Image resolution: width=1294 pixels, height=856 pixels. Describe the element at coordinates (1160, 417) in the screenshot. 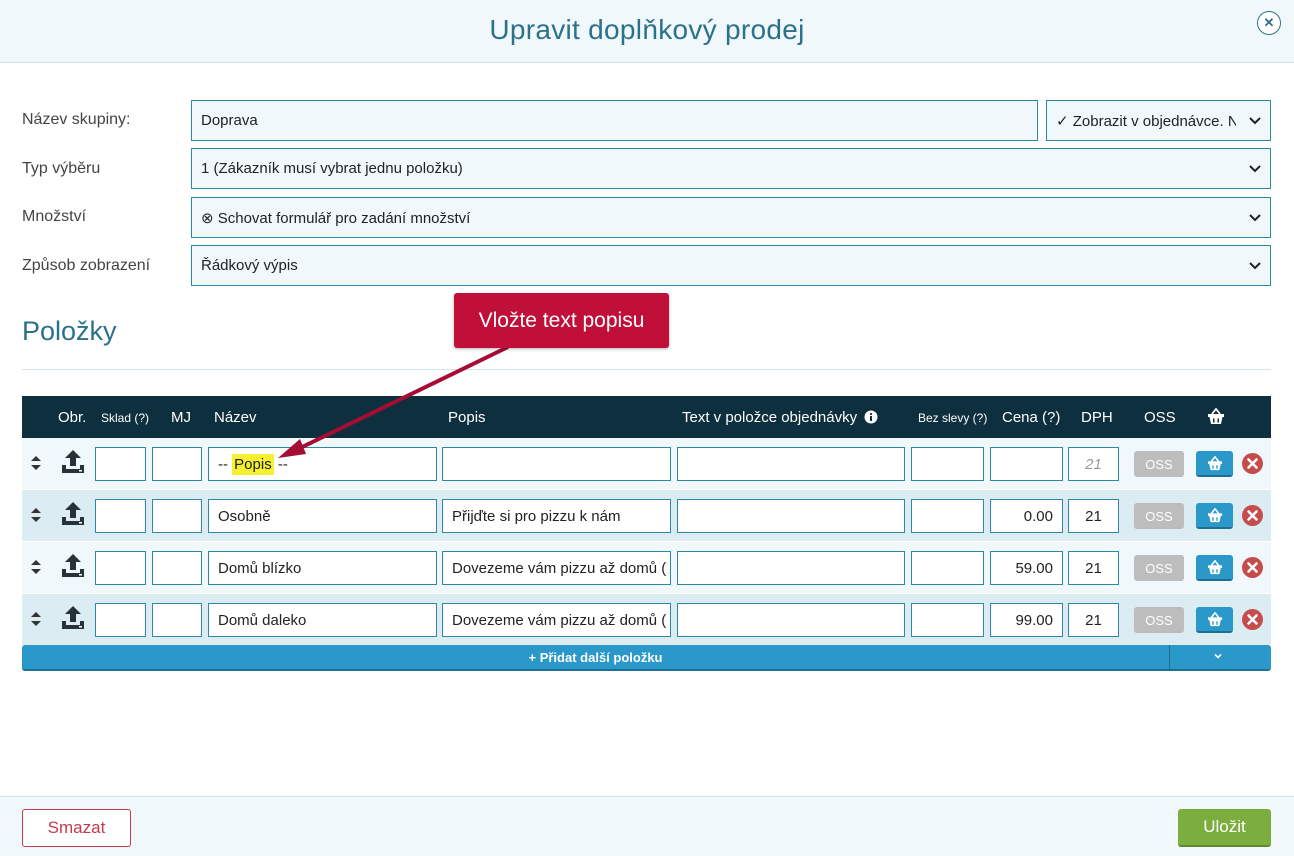

I see `header-oss: OSS` at that location.